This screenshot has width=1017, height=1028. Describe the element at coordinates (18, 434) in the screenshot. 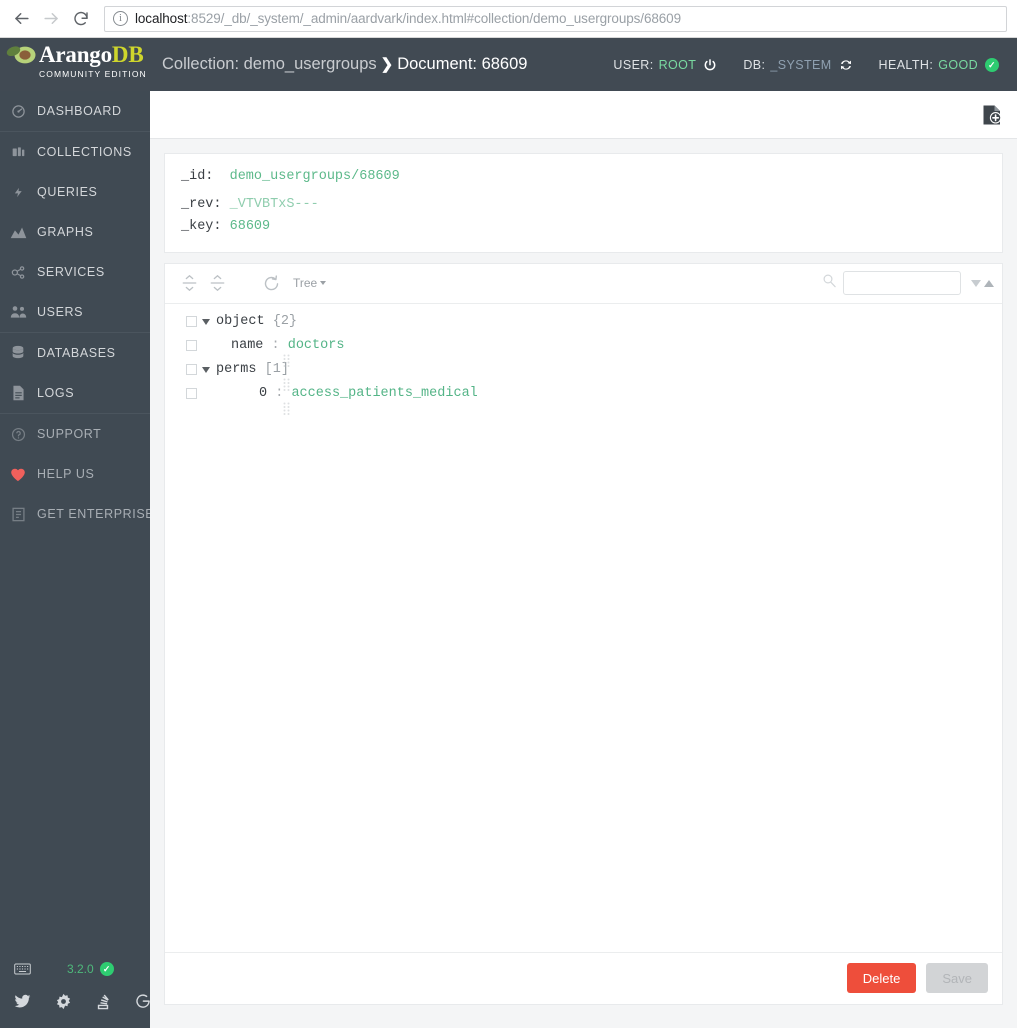

I see `support-icon` at that location.